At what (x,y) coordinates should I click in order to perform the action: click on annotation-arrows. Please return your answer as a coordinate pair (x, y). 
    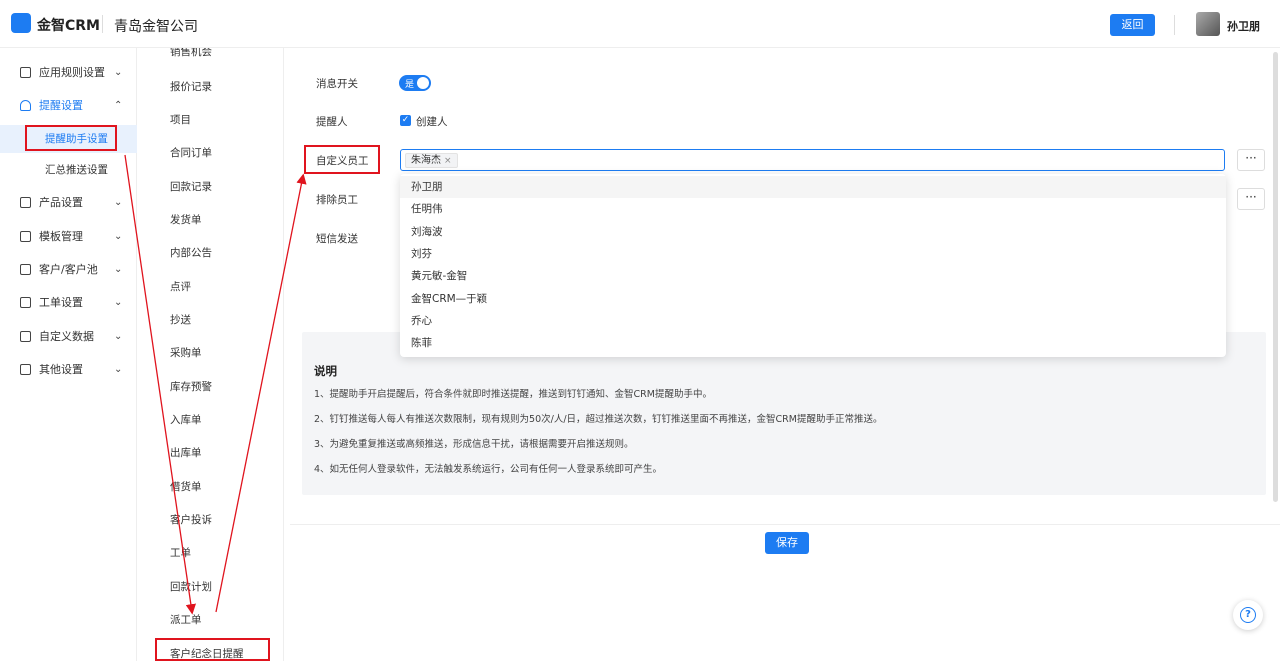
    Looking at the image, I should click on (215, 384).